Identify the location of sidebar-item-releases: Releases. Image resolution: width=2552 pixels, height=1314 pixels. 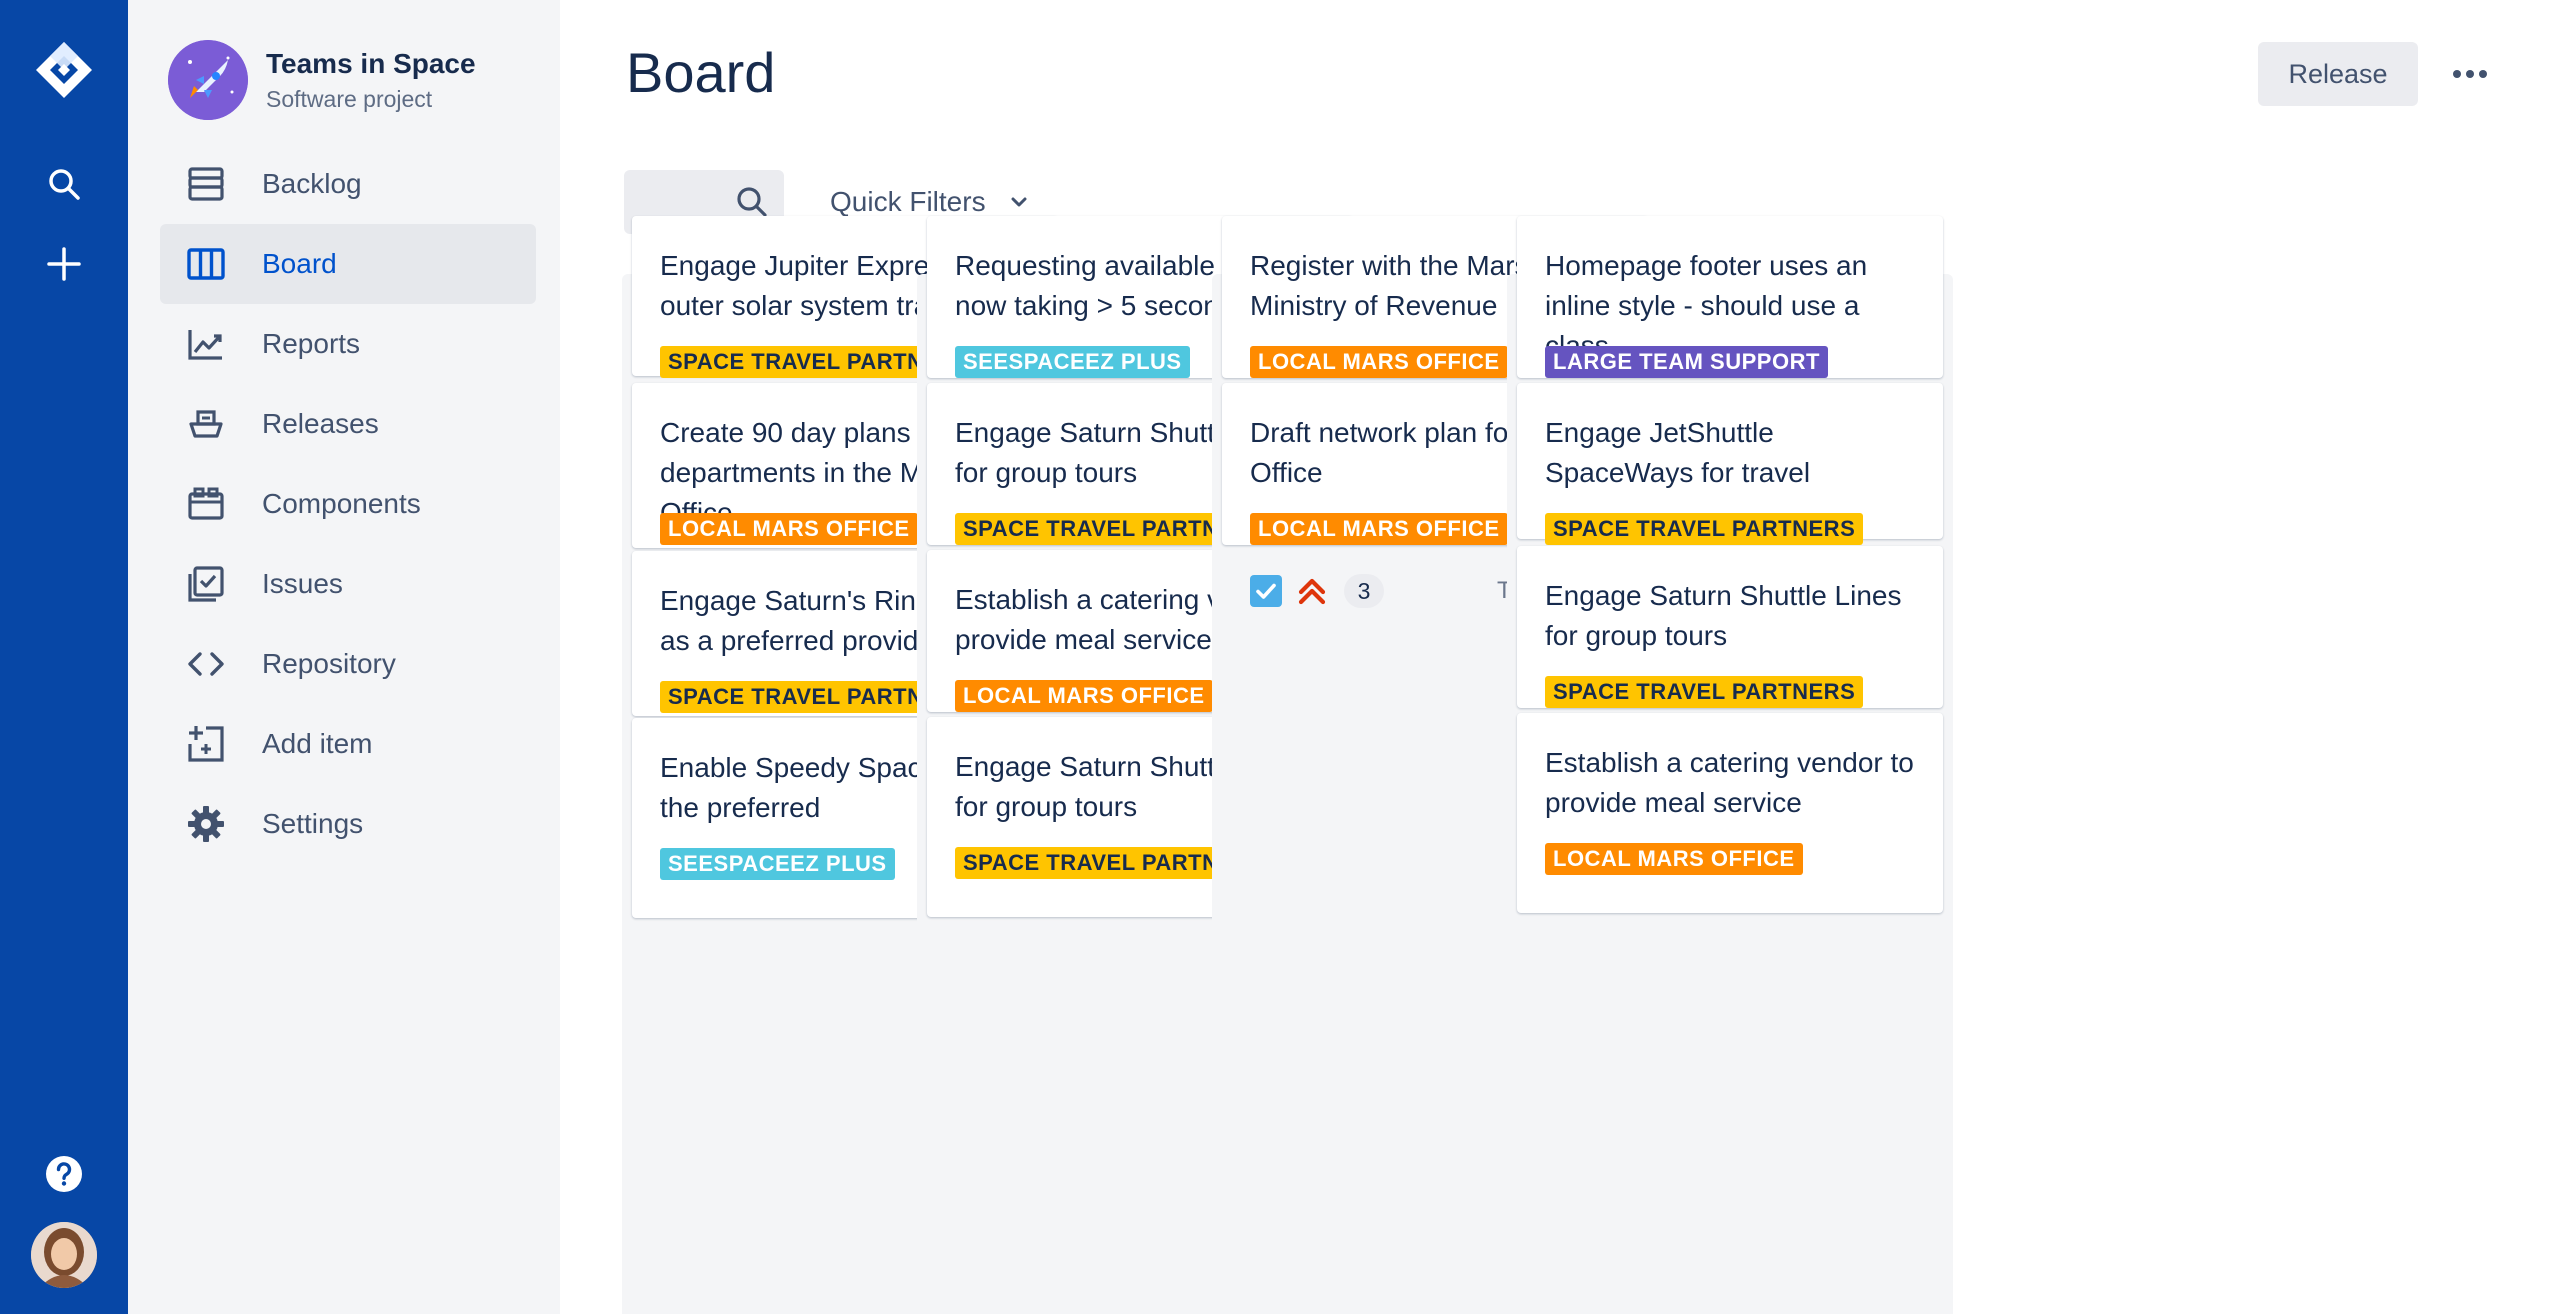
(348, 424).